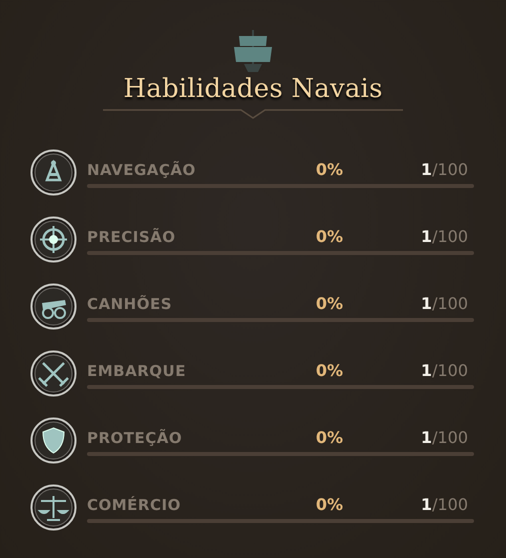  Describe the element at coordinates (53, 440) in the screenshot. I see `shield-icon` at that location.